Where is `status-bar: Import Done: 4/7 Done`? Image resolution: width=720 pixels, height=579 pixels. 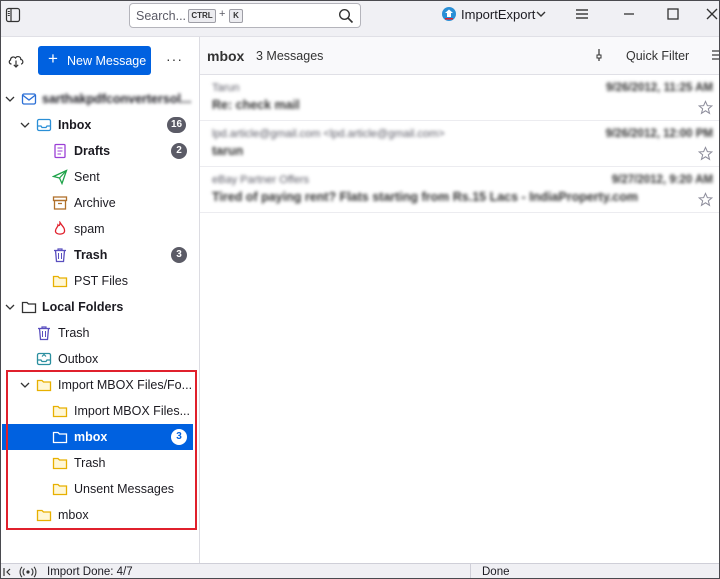
status-bar: Import Done: 4/7 Done is located at coordinates (360, 570).